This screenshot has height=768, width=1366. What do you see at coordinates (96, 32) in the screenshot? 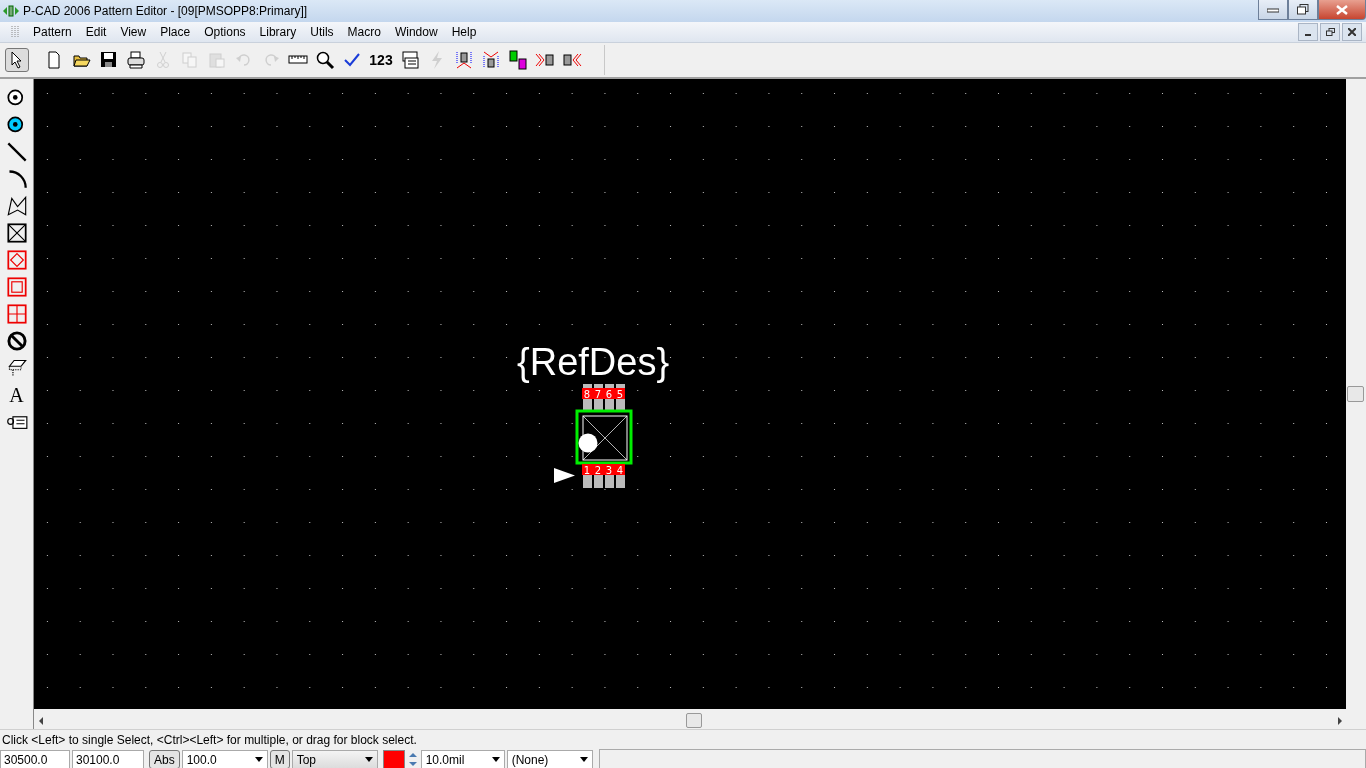
I see `menu-item: Edit` at bounding box center [96, 32].